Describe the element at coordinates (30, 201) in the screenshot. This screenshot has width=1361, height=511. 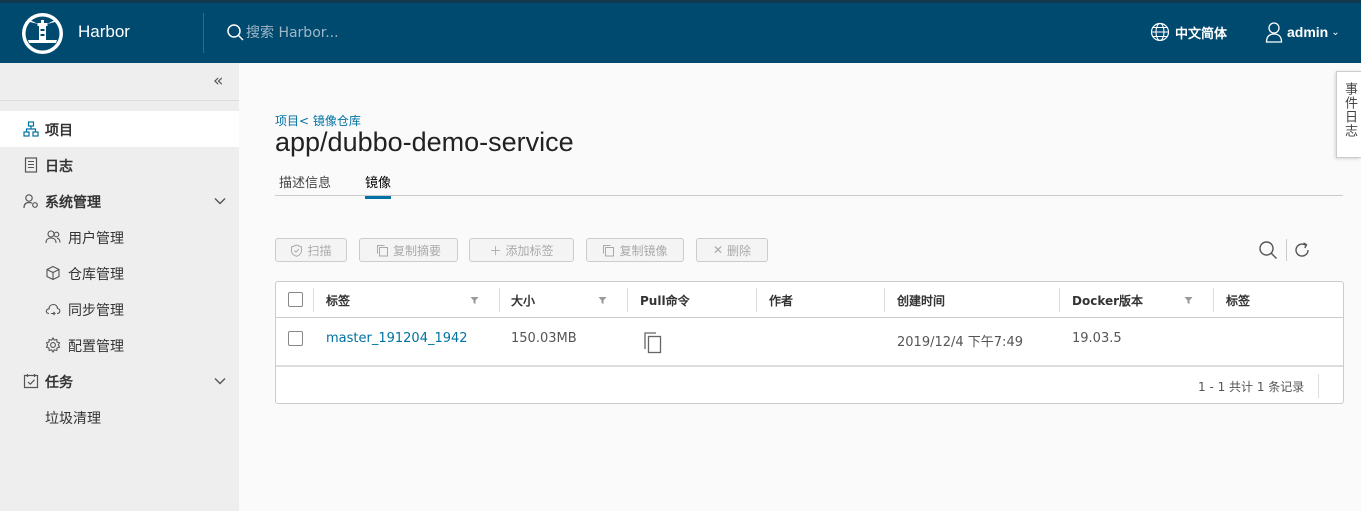
I see `admin-icon` at that location.